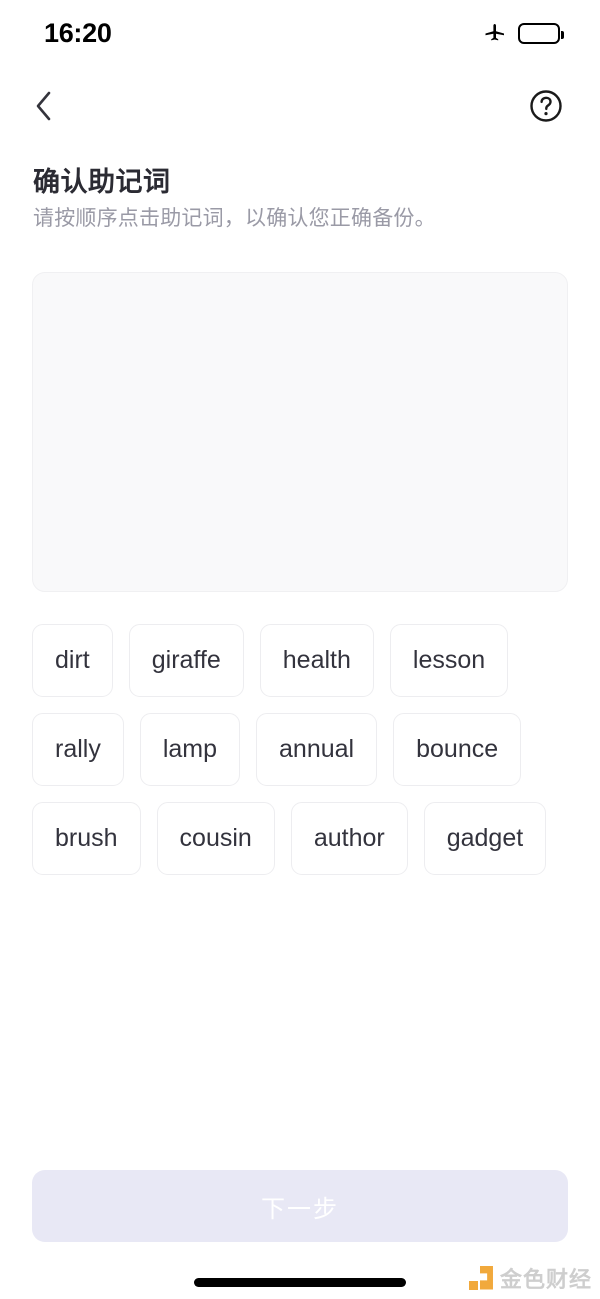 Image resolution: width=600 pixels, height=1299 pixels. I want to click on word-chip: gadget, so click(485, 838).